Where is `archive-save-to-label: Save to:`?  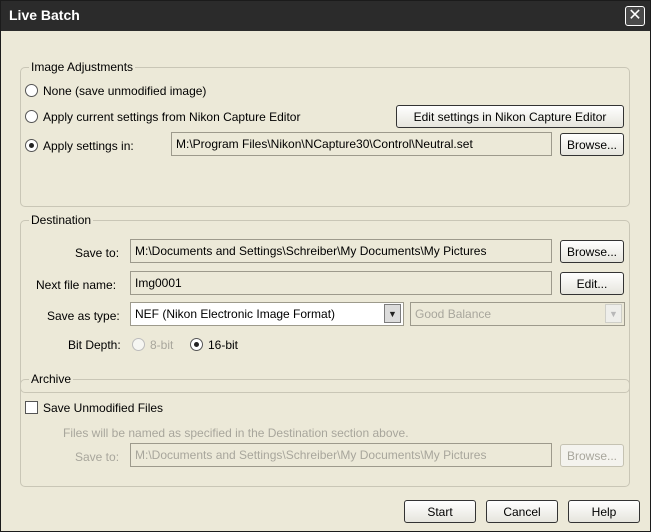
archive-save-to-label: Save to: is located at coordinates (97, 457).